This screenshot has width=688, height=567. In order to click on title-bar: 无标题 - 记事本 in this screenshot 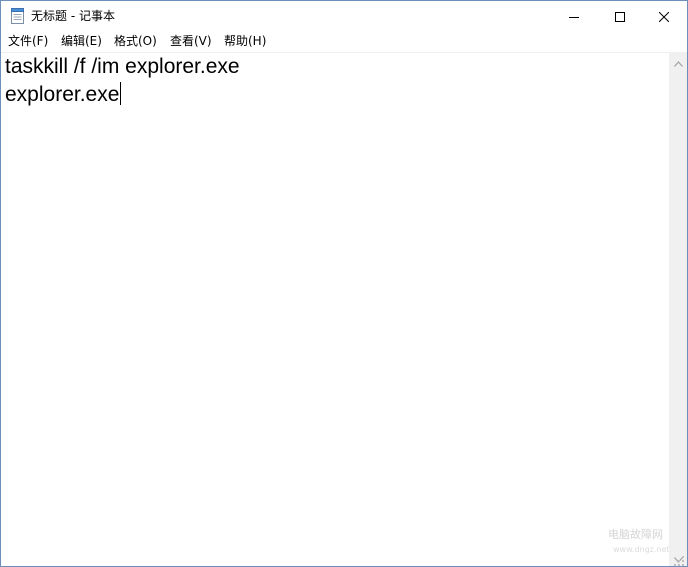, I will do `click(344, 16)`.